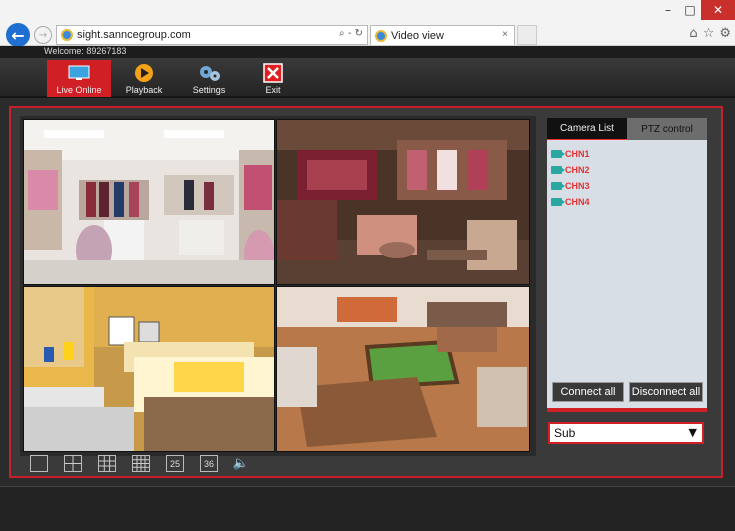 The width and height of the screenshot is (735, 531). What do you see at coordinates (367, 508) in the screenshot?
I see `footer-bar` at bounding box center [367, 508].